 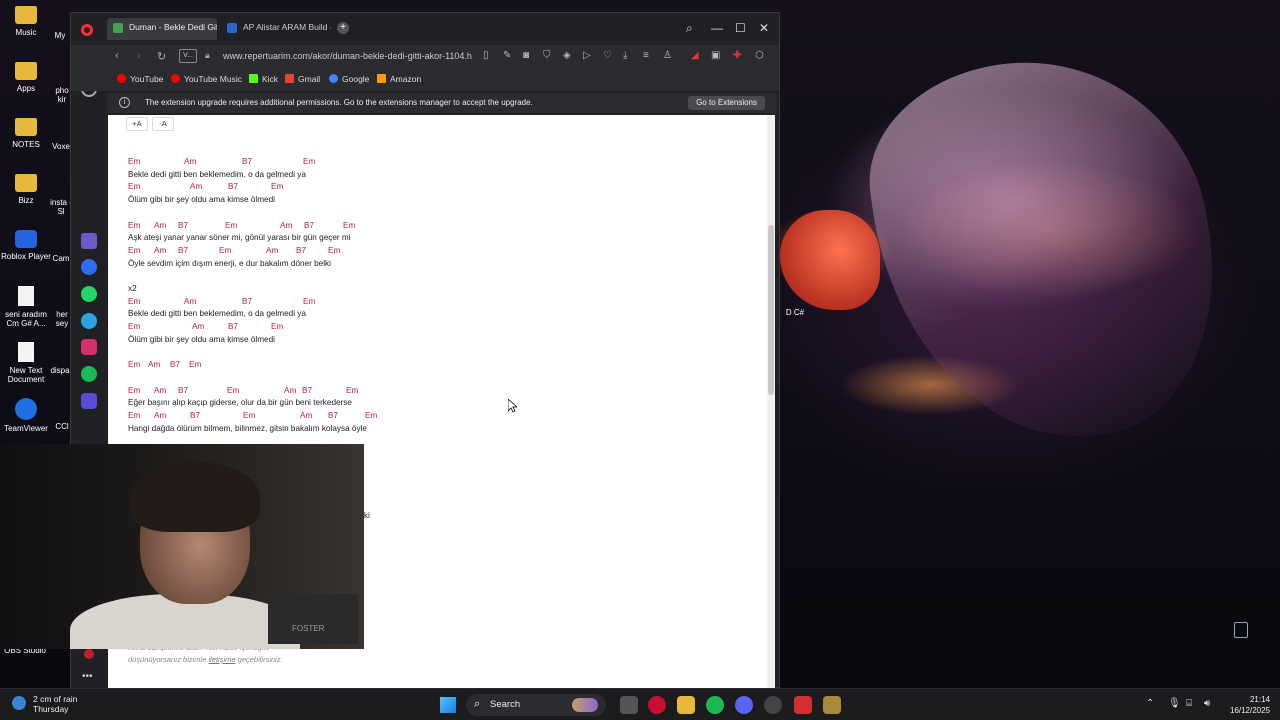 What do you see at coordinates (629, 705) in the screenshot?
I see `task-view-icon` at bounding box center [629, 705].